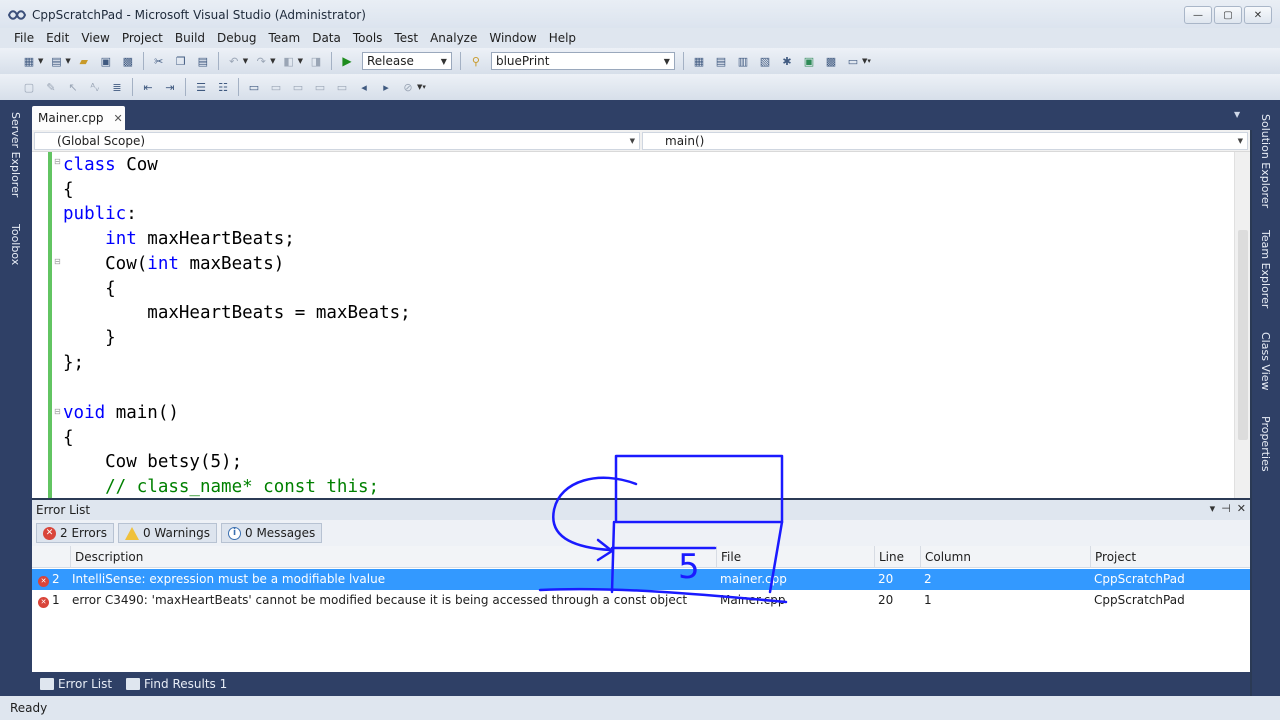 The height and width of the screenshot is (720, 1280). I want to click on team-explorer-icon: ✱, so click(787, 61).